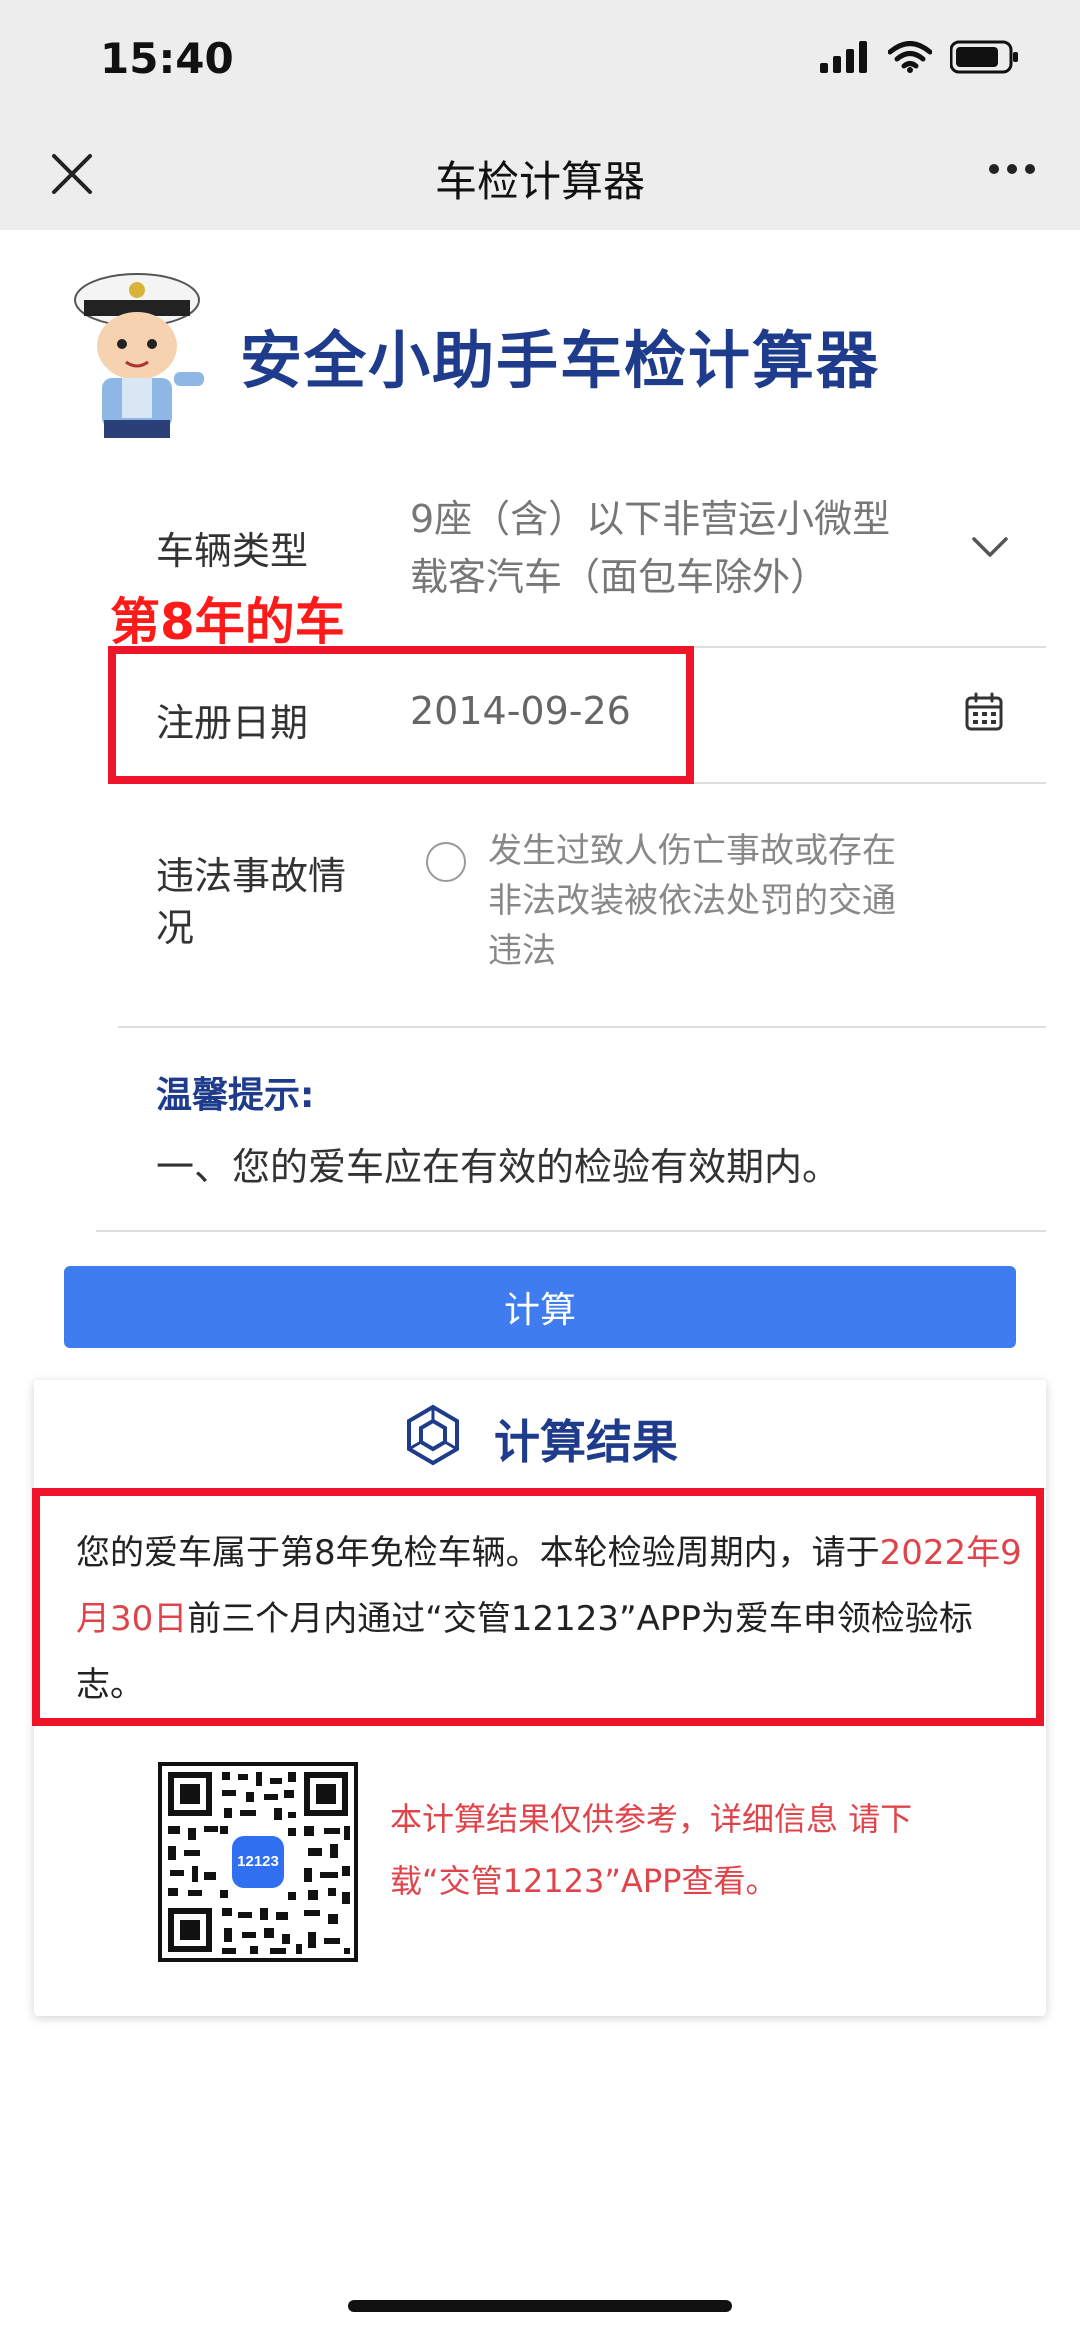 The width and height of the screenshot is (1080, 2337). What do you see at coordinates (540, 2306) in the screenshot?
I see `home-indicator` at bounding box center [540, 2306].